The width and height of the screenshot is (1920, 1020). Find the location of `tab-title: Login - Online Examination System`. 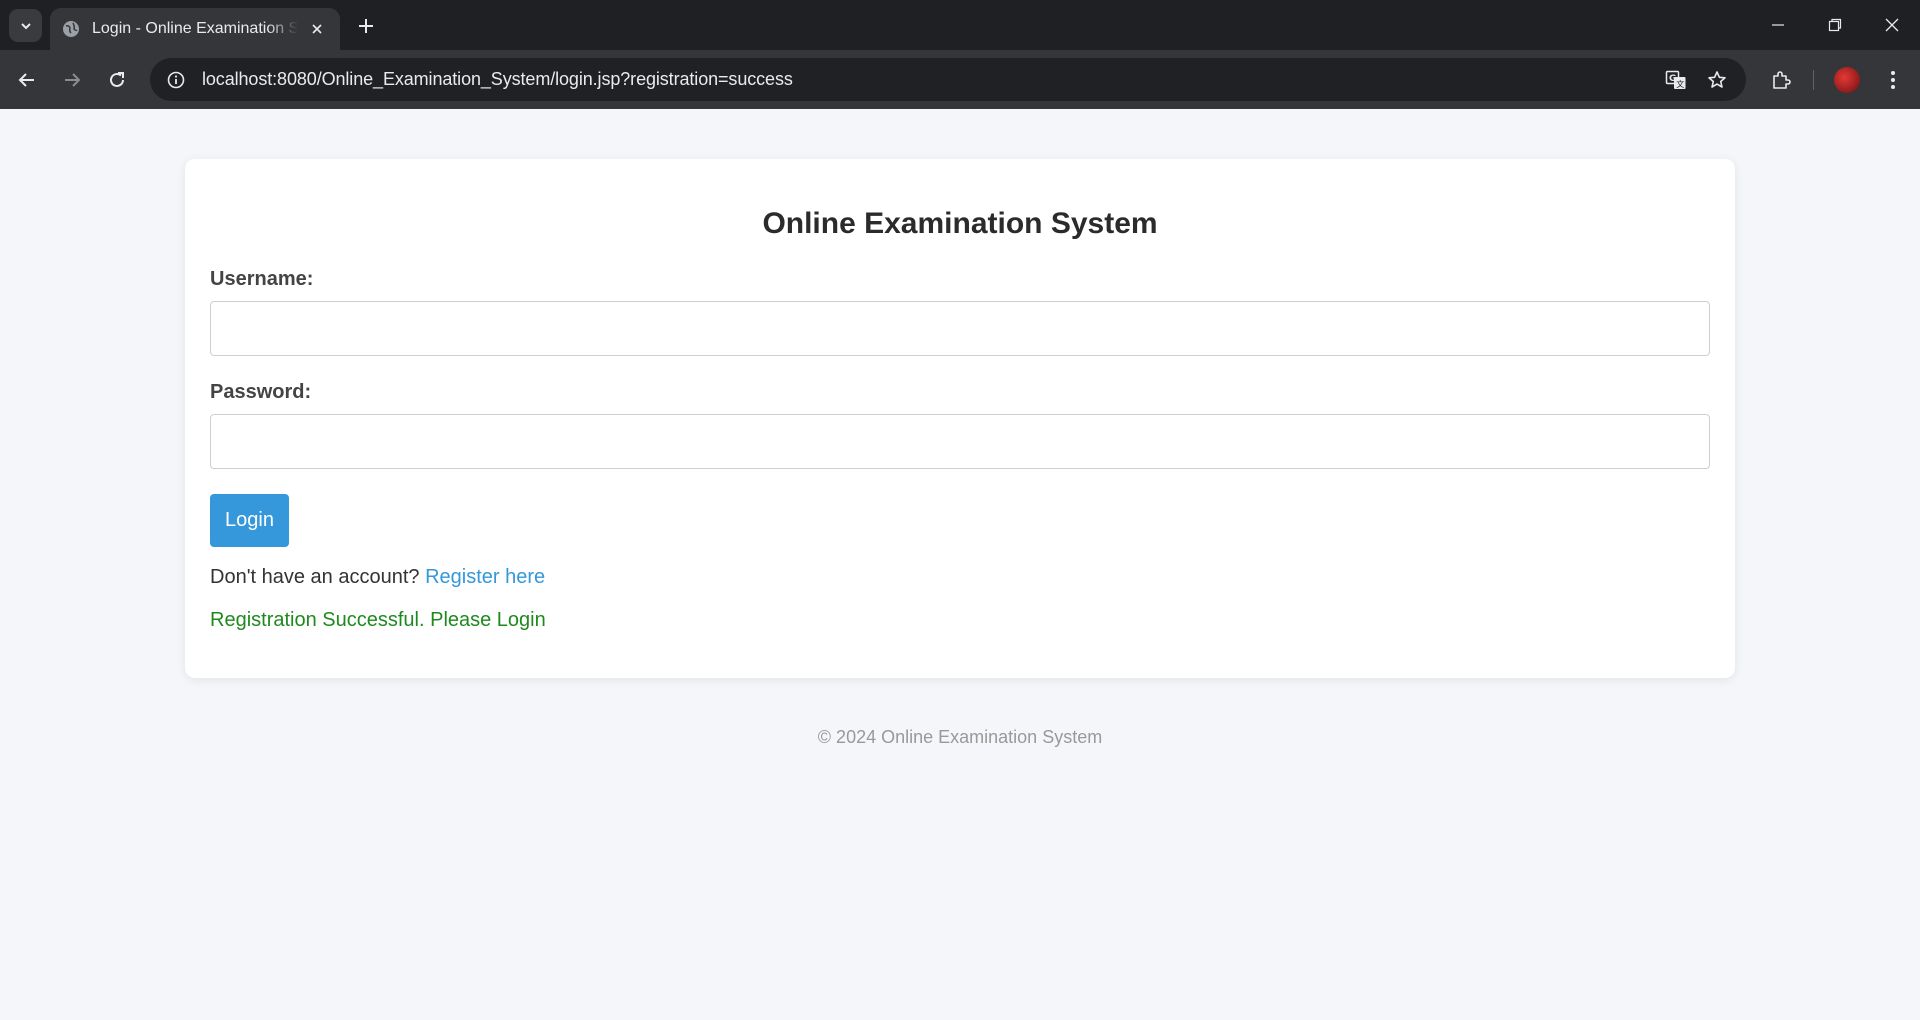

tab-title: Login - Online Examination System is located at coordinates (195, 28).